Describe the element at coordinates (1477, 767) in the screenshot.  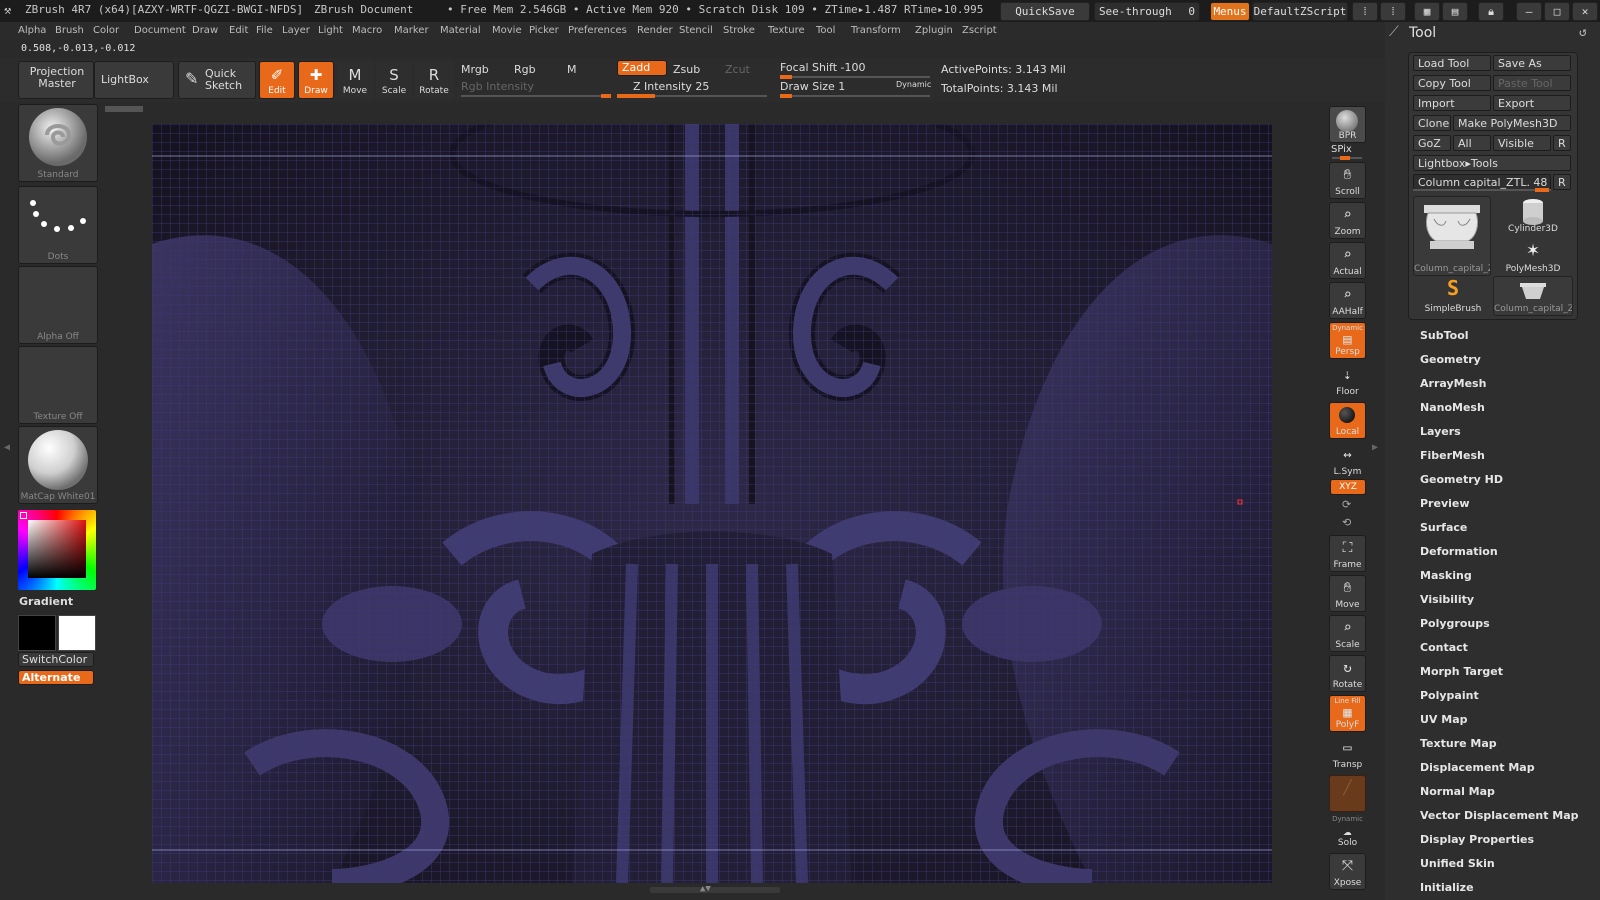
I see `section-displacement-map: Displacement Map` at that location.